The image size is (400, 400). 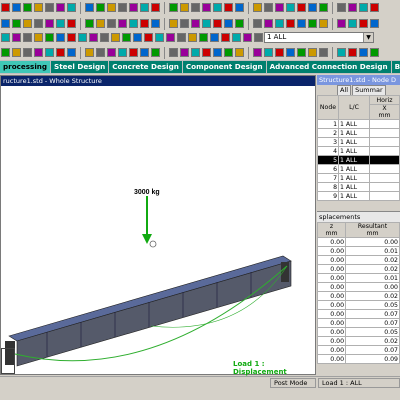 I want to click on table-row: 71 ALL, so click(x=358, y=178).